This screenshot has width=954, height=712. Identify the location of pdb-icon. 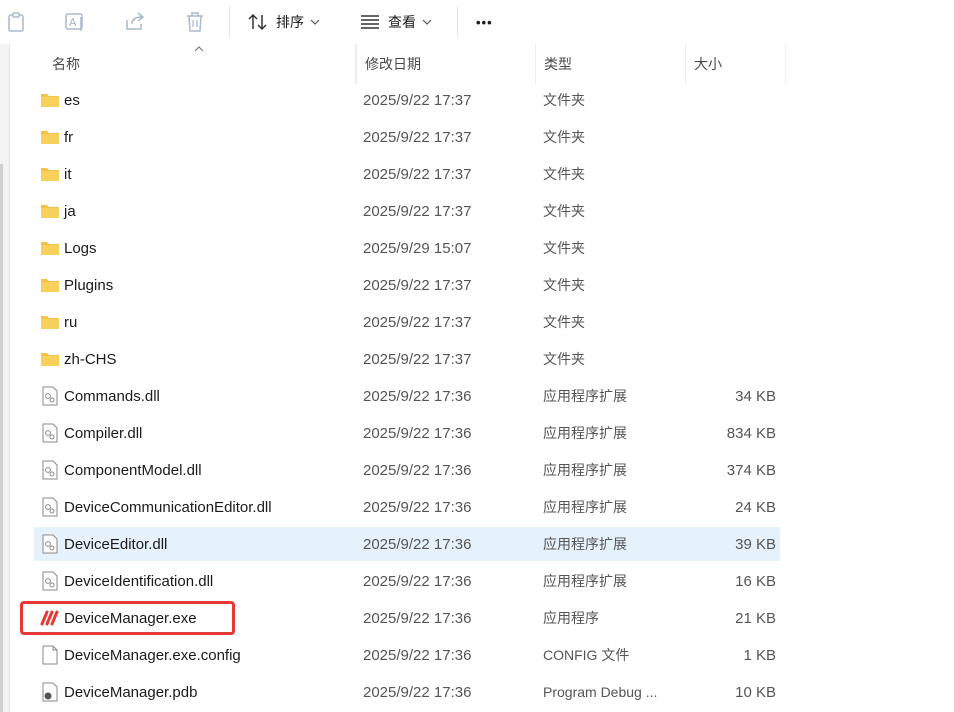
(50, 692).